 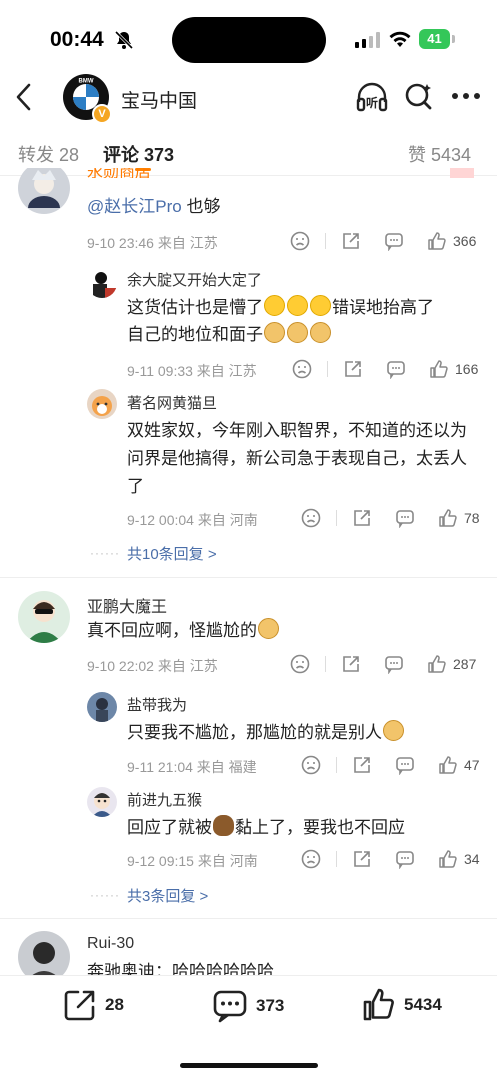 What do you see at coordinates (367, 40) in the screenshot?
I see `signal-icon` at bounding box center [367, 40].